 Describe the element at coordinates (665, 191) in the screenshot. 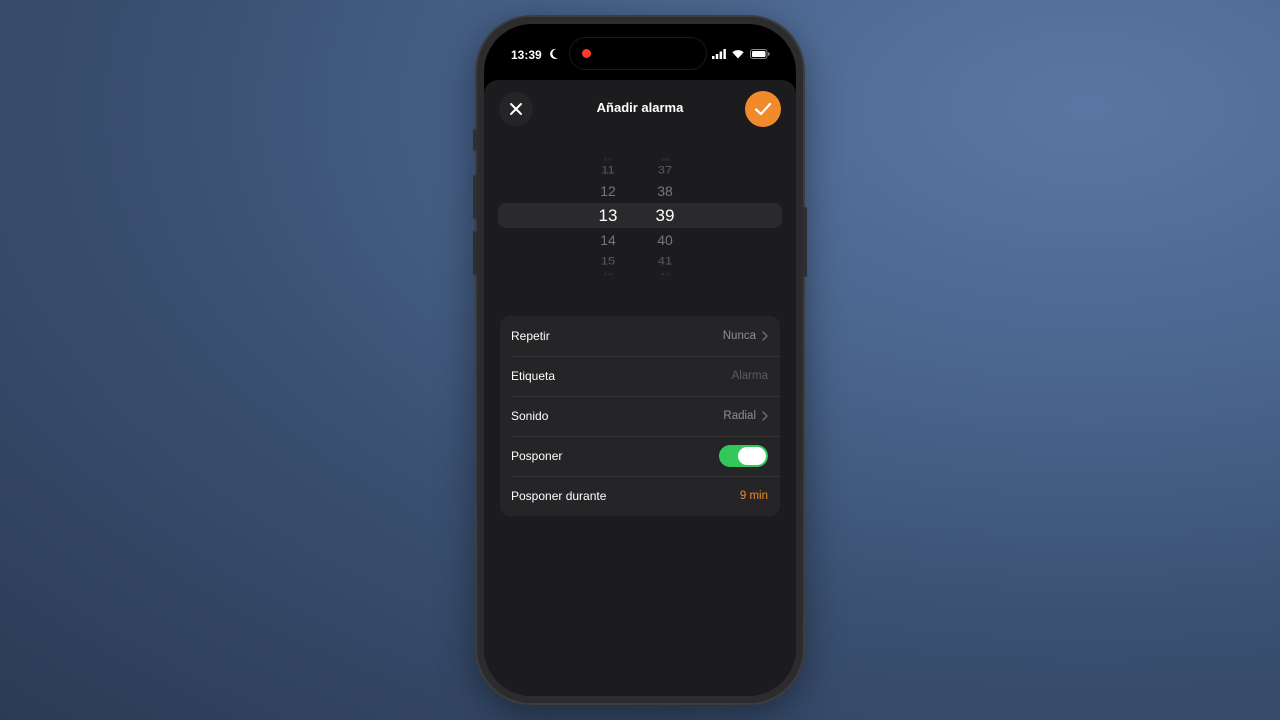

I see `picker-minute: 38` at that location.